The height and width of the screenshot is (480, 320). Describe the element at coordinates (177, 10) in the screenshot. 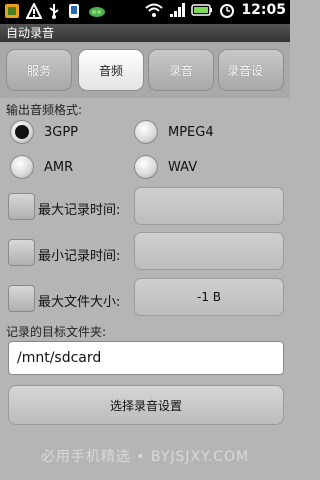

I see `signal-icon` at that location.